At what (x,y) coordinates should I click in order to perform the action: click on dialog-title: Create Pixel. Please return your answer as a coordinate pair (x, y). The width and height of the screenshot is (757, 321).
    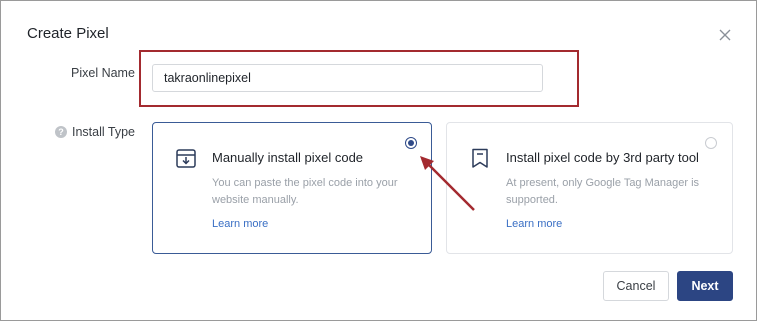
    Looking at the image, I should click on (68, 33).